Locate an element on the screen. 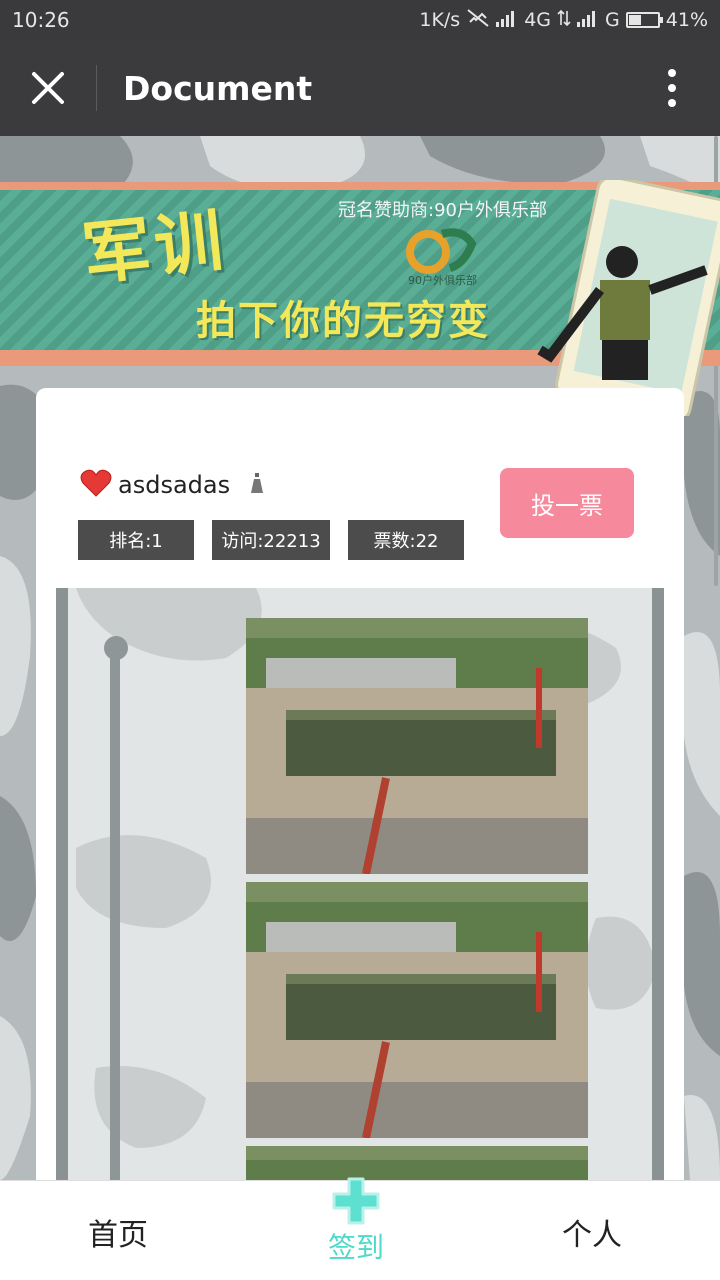 The image size is (720, 1280). banner-title: 军训 is located at coordinates (154, 248).